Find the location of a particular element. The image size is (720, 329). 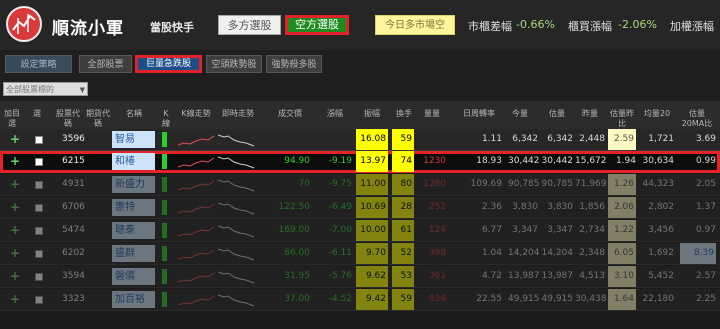

header-today-volume: 今量 is located at coordinates (520, 114).